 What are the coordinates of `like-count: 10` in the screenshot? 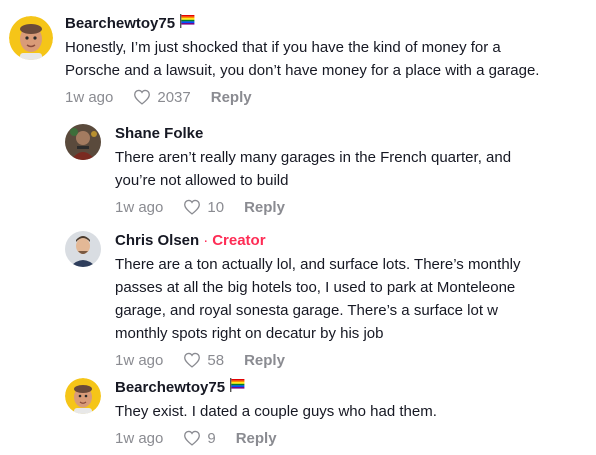 It's located at (216, 207).